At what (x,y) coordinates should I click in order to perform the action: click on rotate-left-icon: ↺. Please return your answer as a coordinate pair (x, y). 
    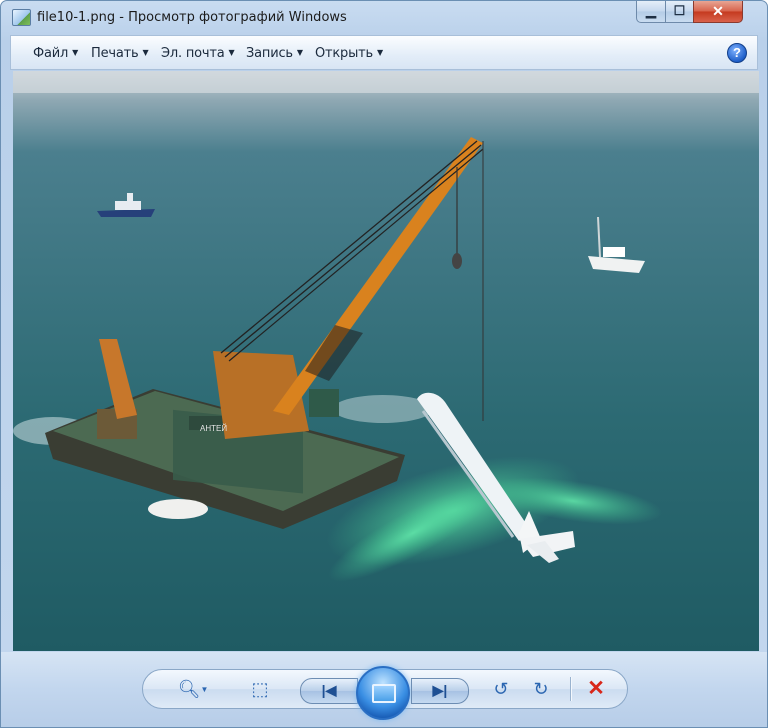
    Looking at the image, I should click on (501, 689).